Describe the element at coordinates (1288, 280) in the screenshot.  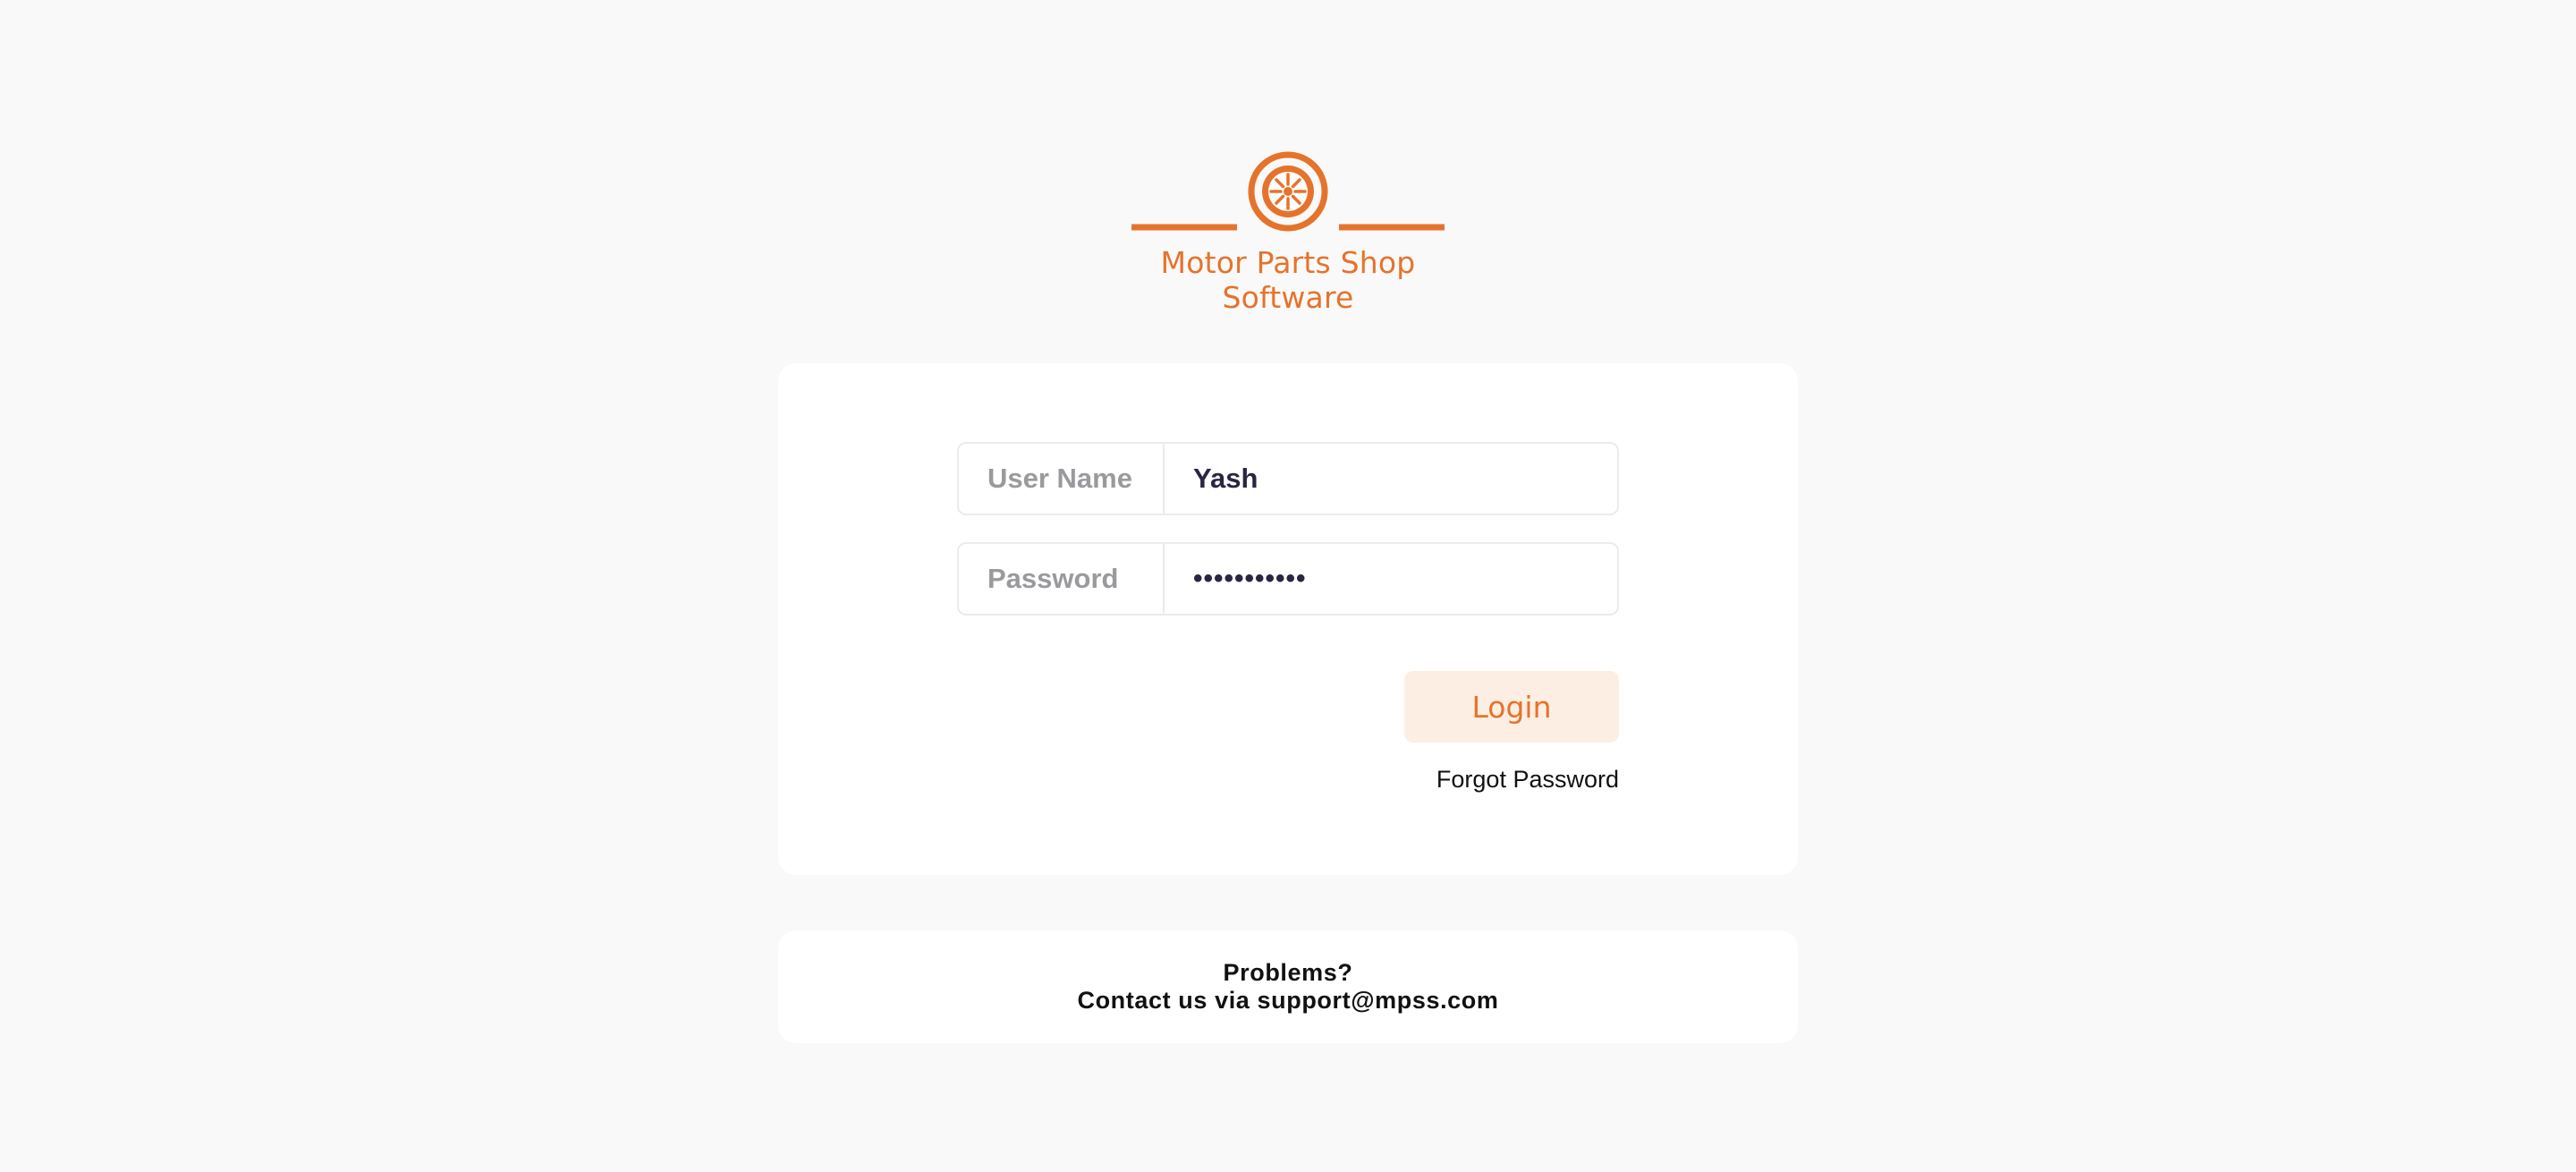
I see `brand-name: Motor Parts Shop Software` at that location.